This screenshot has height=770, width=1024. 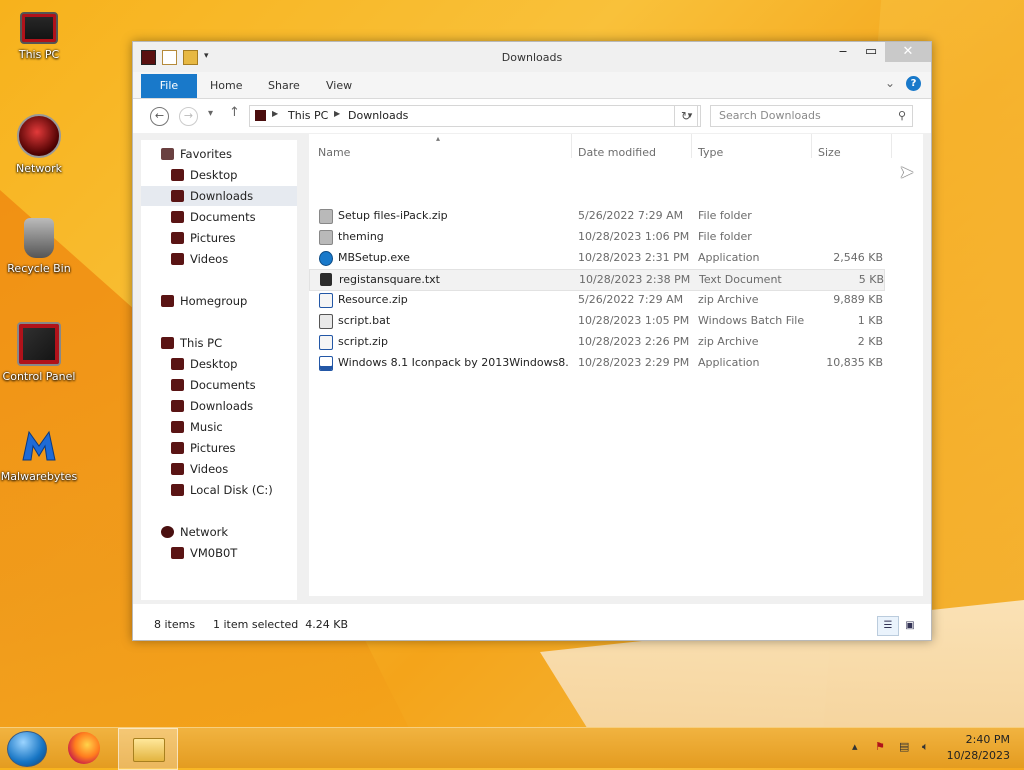 What do you see at coordinates (686, 116) in the screenshot?
I see `refresh-button: ↻` at bounding box center [686, 116].